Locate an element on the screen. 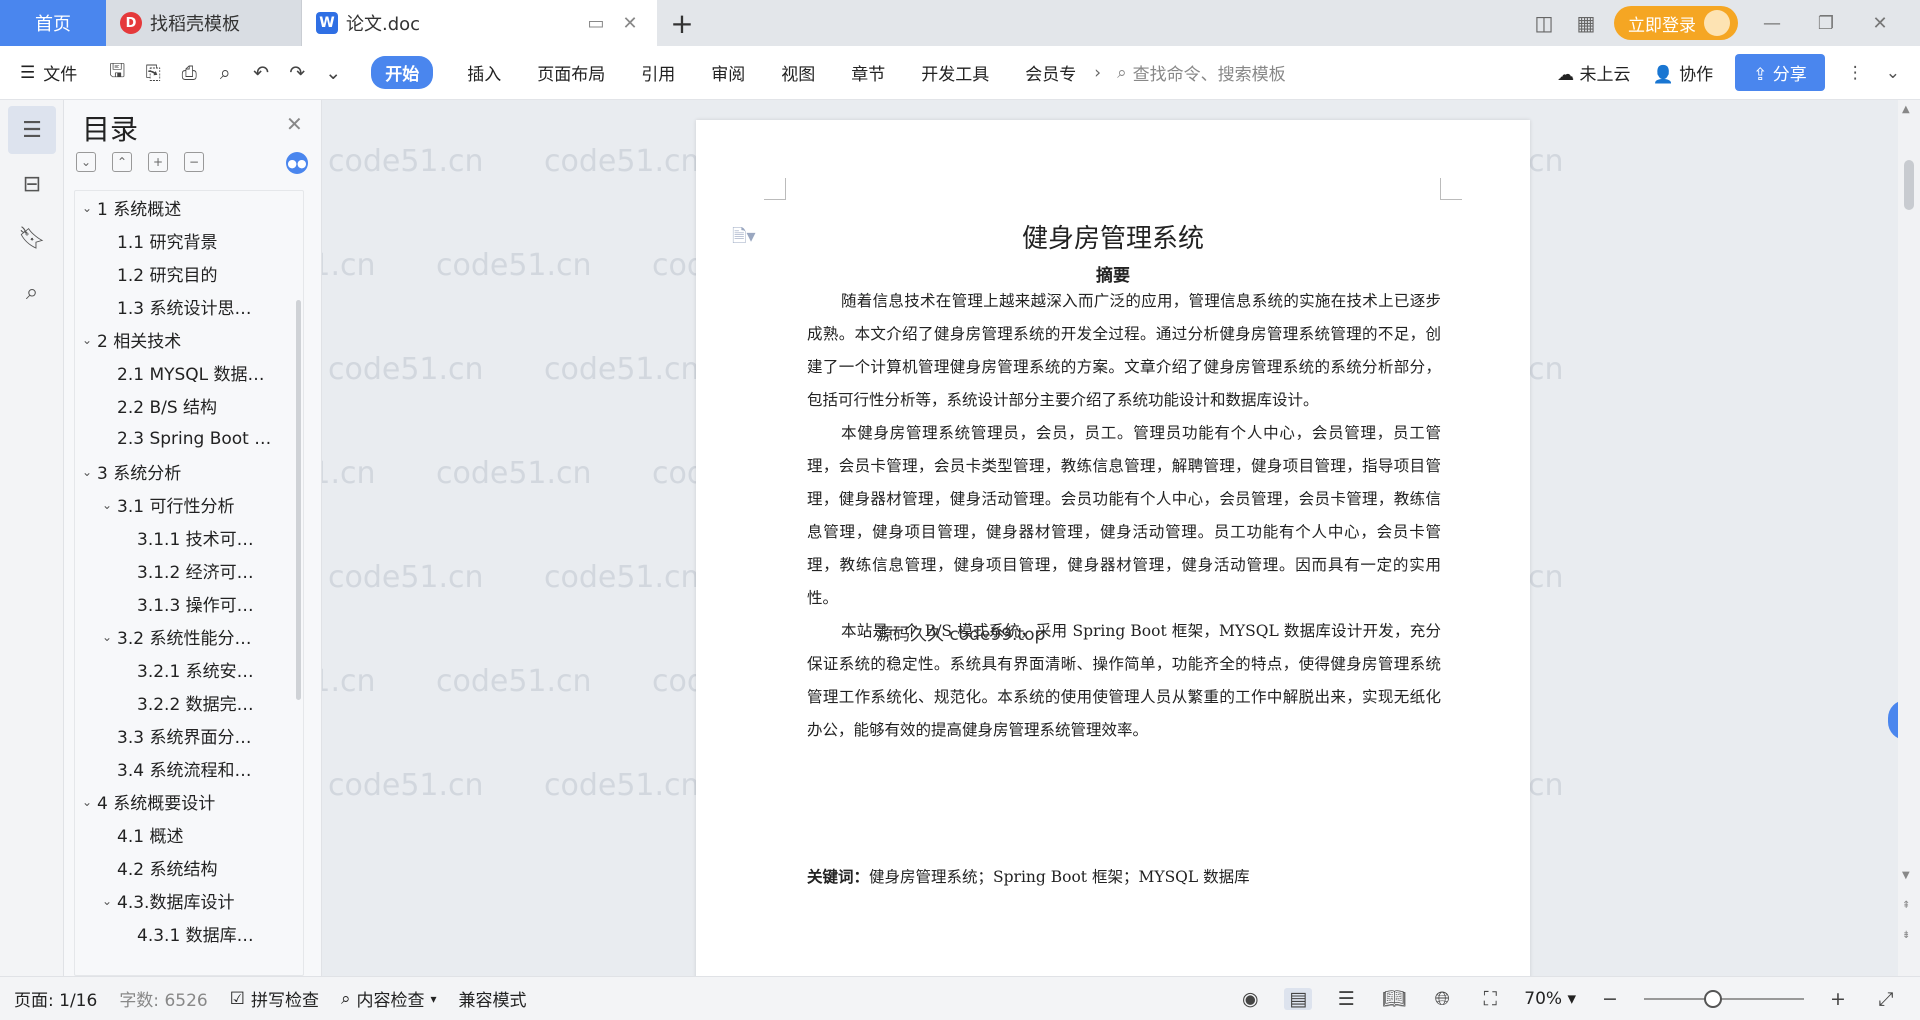 Image resolution: width=1920 pixels, height=1020 pixels. page-view-icon: ▤ is located at coordinates (1298, 998).